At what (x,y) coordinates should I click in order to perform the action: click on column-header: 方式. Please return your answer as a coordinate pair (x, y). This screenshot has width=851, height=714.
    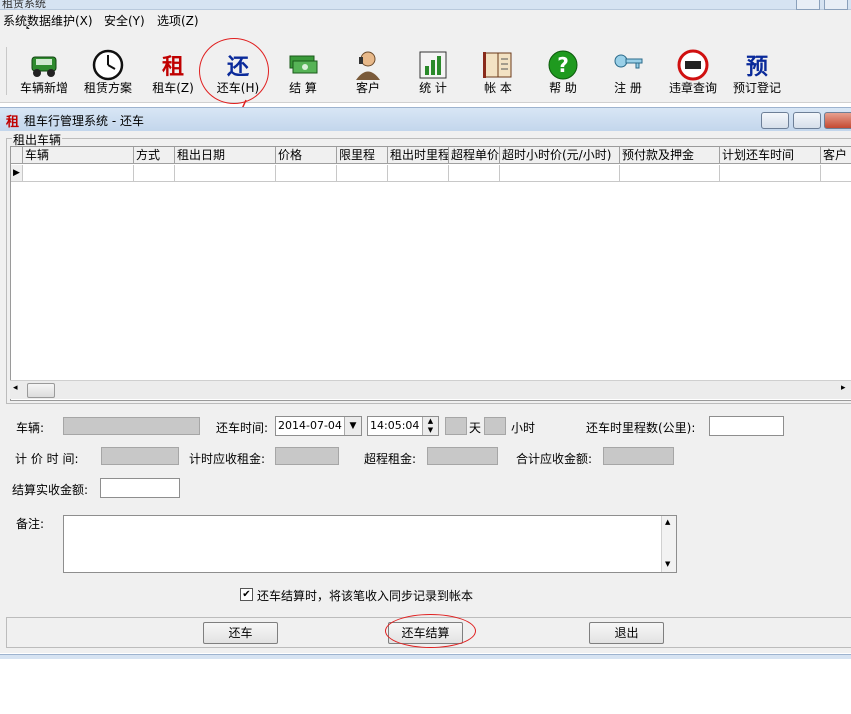
    Looking at the image, I should click on (154, 155).